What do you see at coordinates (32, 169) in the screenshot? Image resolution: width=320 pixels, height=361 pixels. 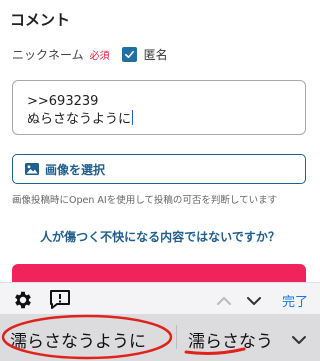 I see `image-icon` at bounding box center [32, 169].